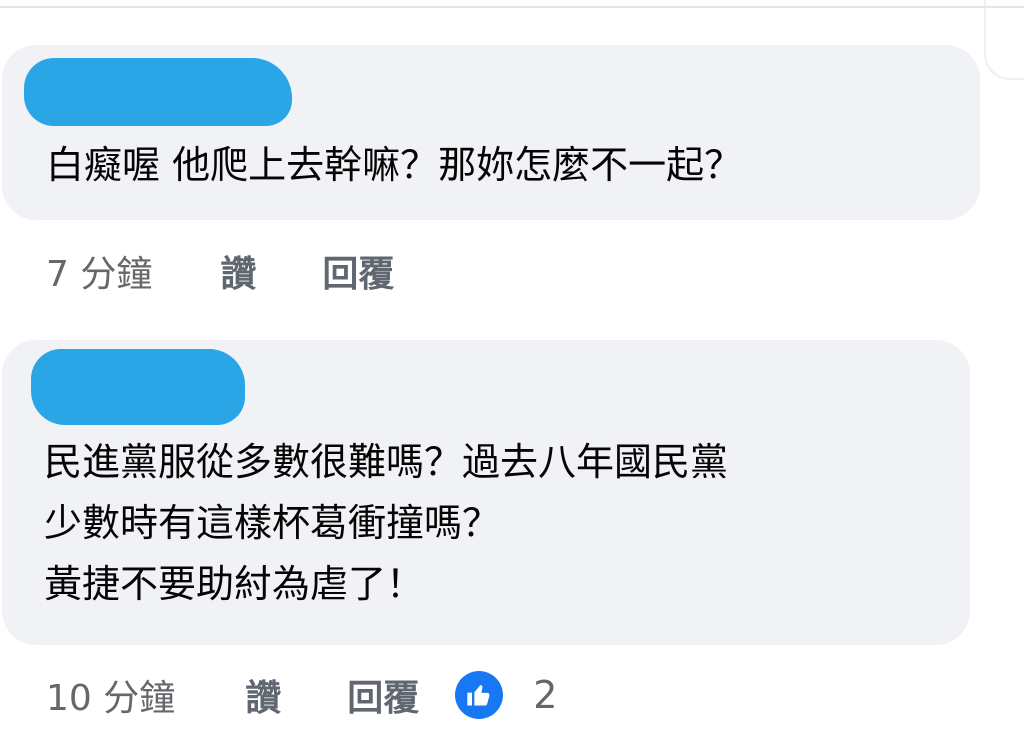 This screenshot has height=741, width=1024. I want to click on comment-timestamp: 10 分鐘, so click(110, 695).